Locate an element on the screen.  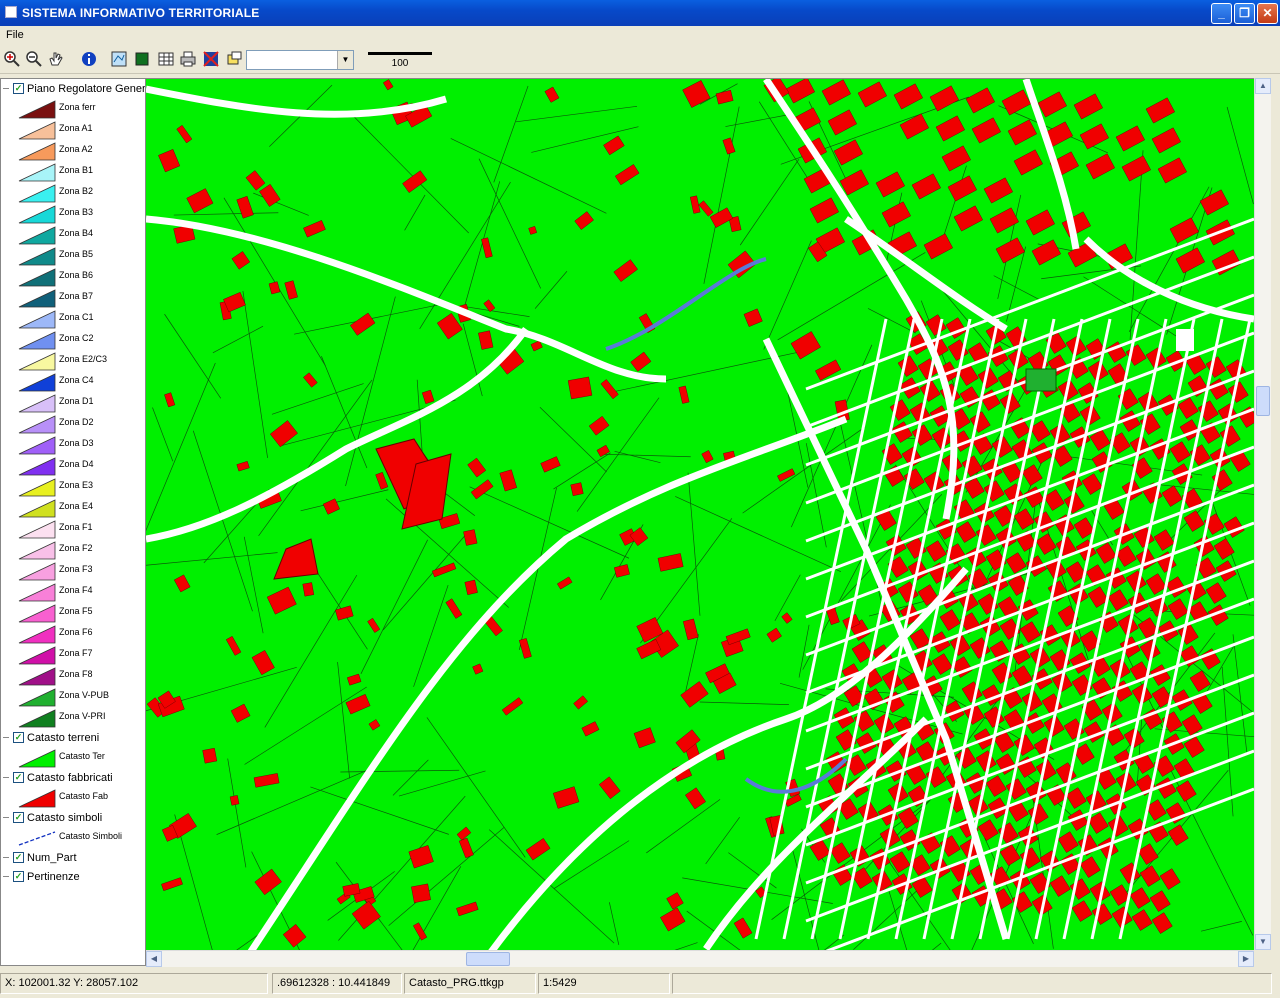
scroll-left-icon: ◀ is located at coordinates (154, 959).